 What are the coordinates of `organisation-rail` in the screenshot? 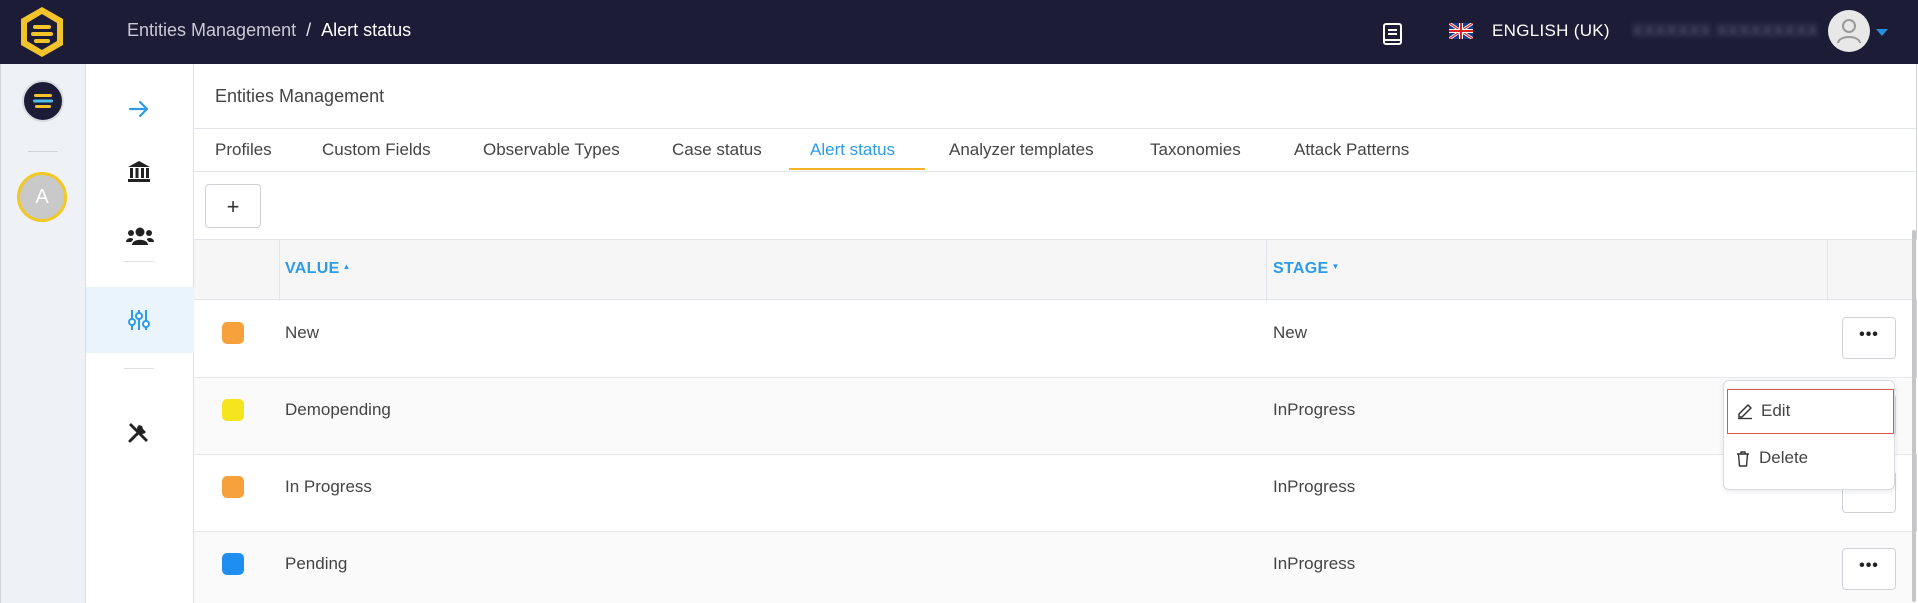 It's located at (43, 333).